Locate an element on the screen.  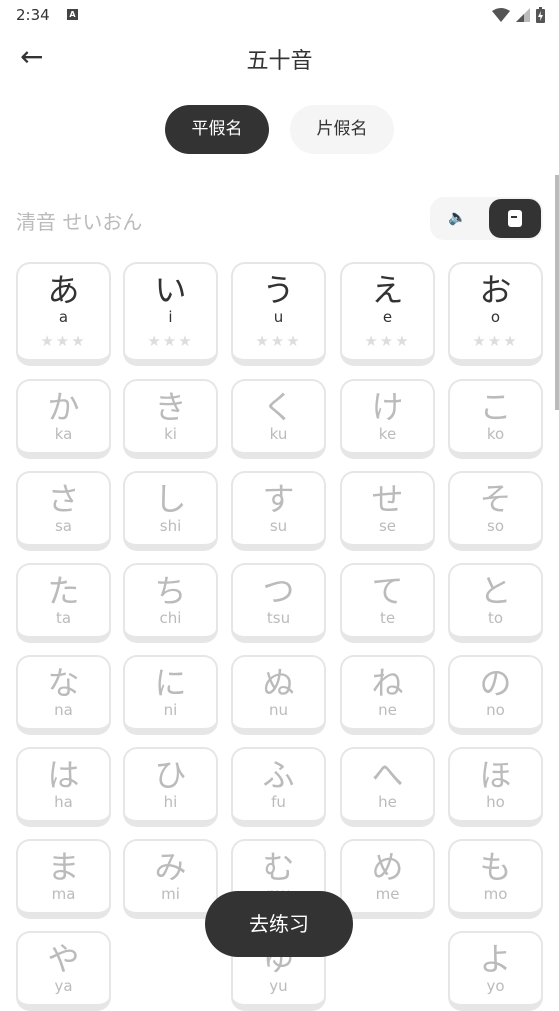
tab-katakana: 片假名 is located at coordinates (342, 129).